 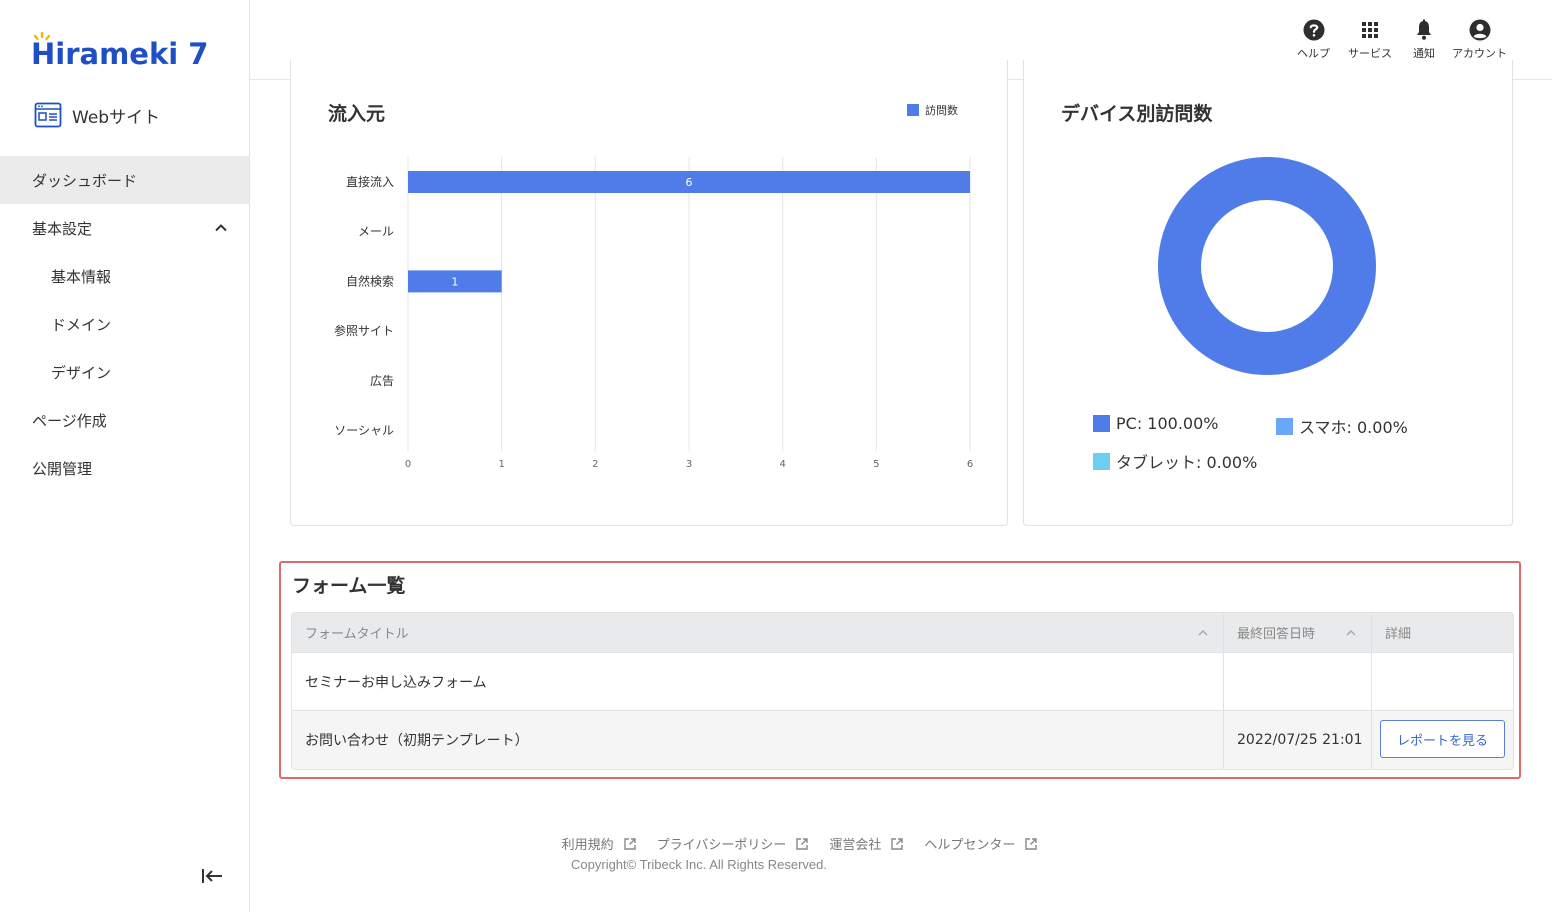 What do you see at coordinates (119, 54) in the screenshot?
I see `logo-text: Hirameki 7` at bounding box center [119, 54].